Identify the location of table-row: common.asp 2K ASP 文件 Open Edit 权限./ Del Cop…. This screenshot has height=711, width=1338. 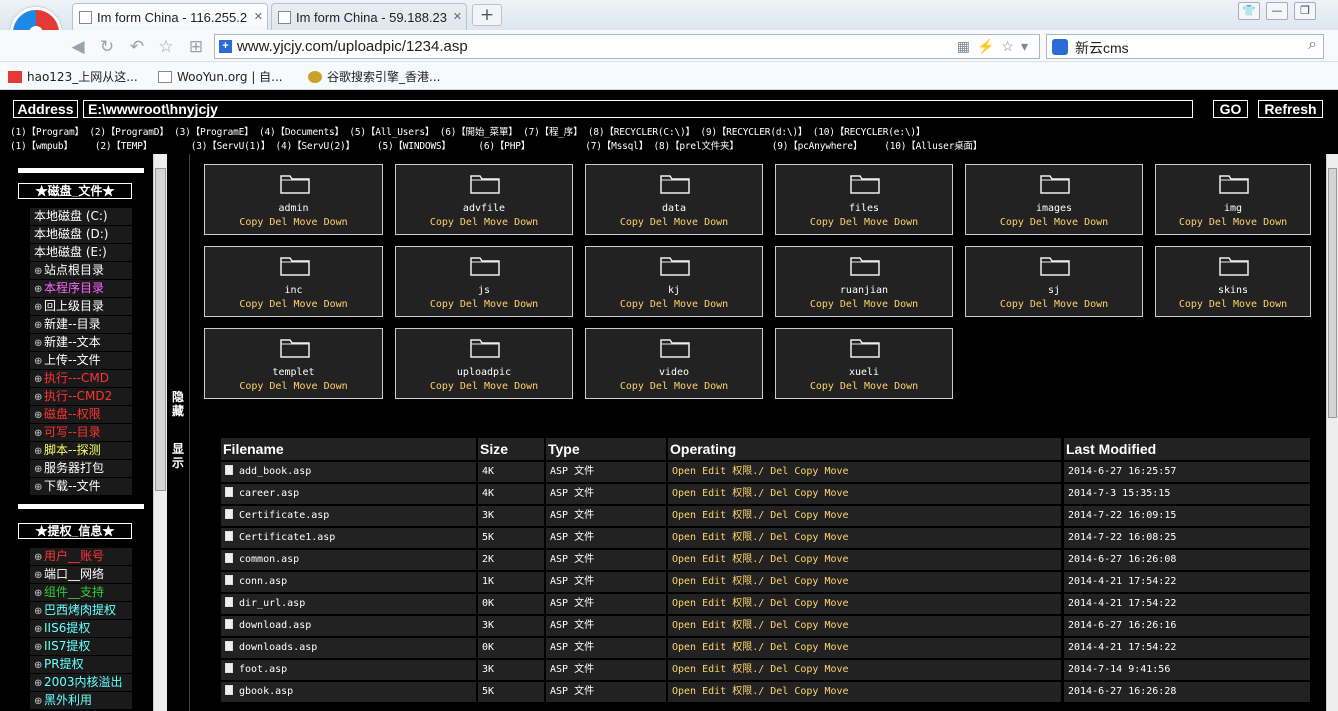
(766, 560).